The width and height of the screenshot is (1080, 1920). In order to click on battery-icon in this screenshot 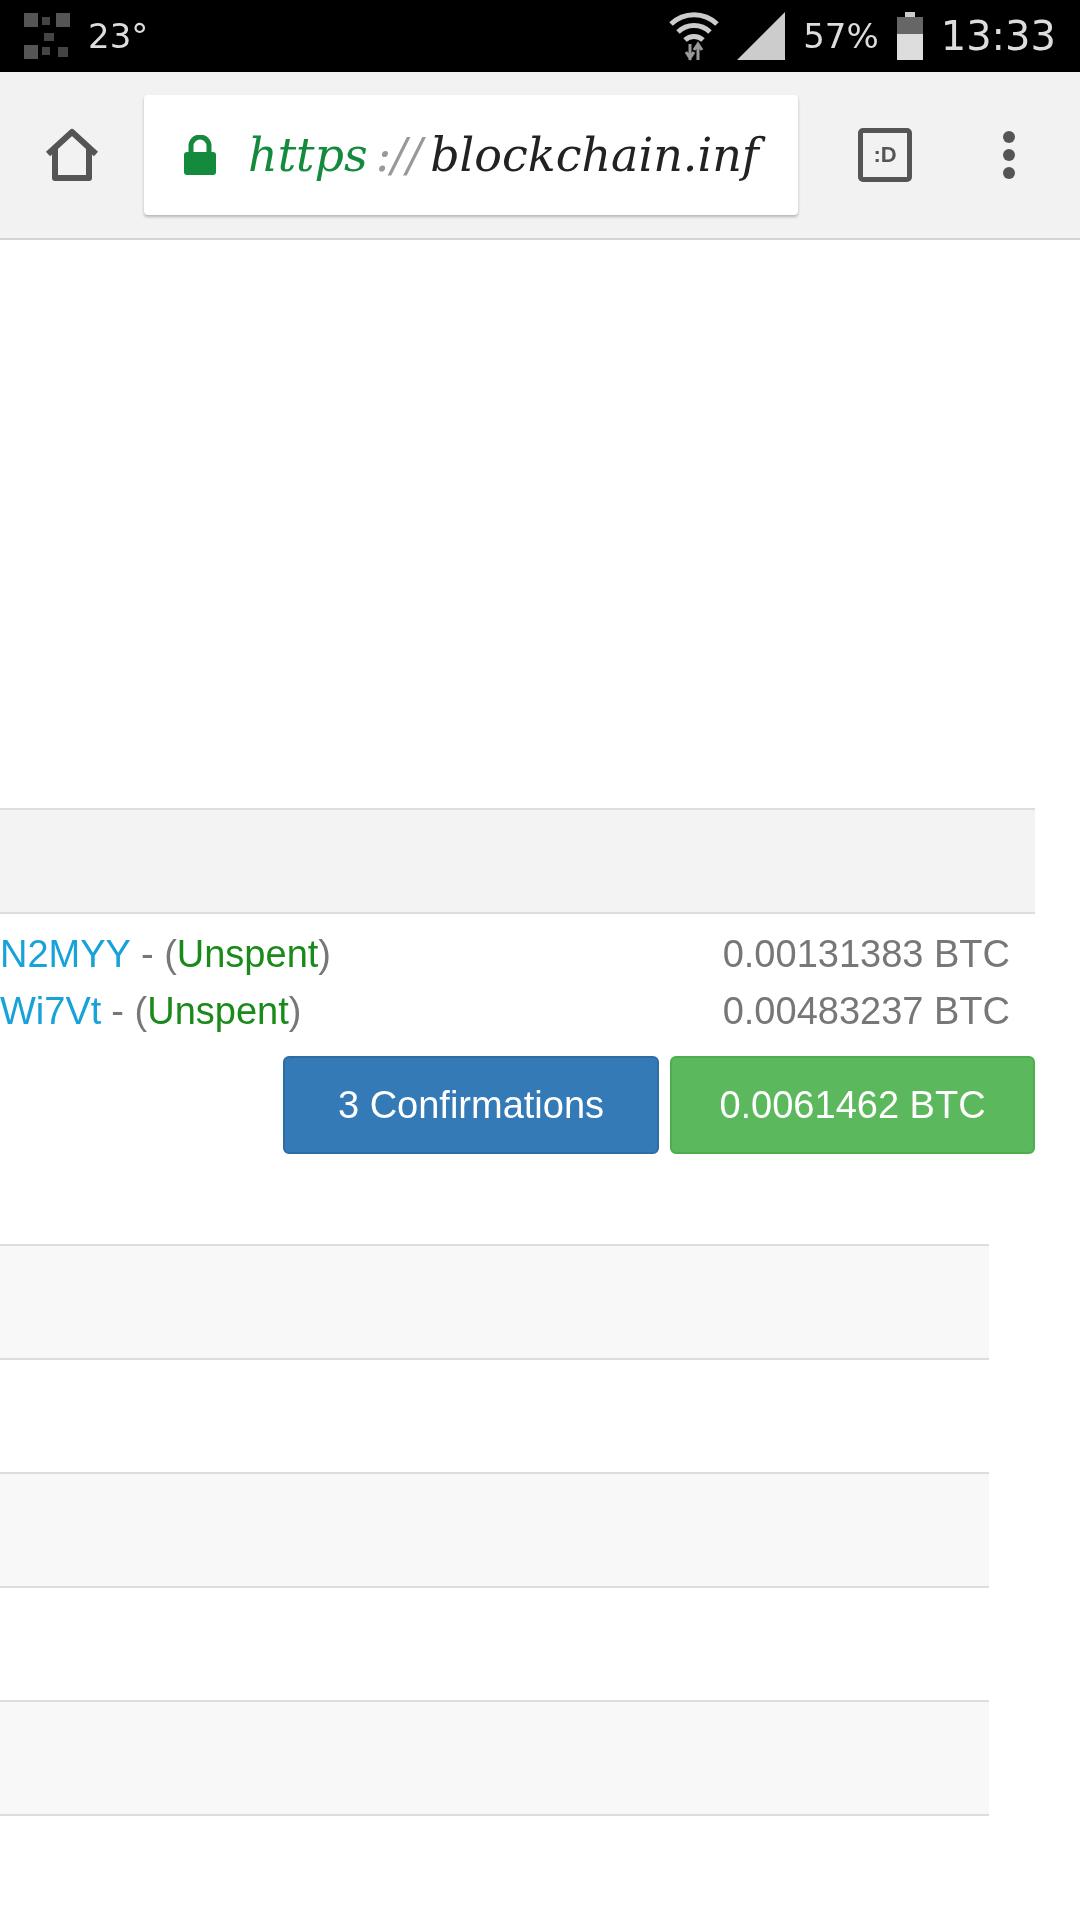, I will do `click(909, 36)`.